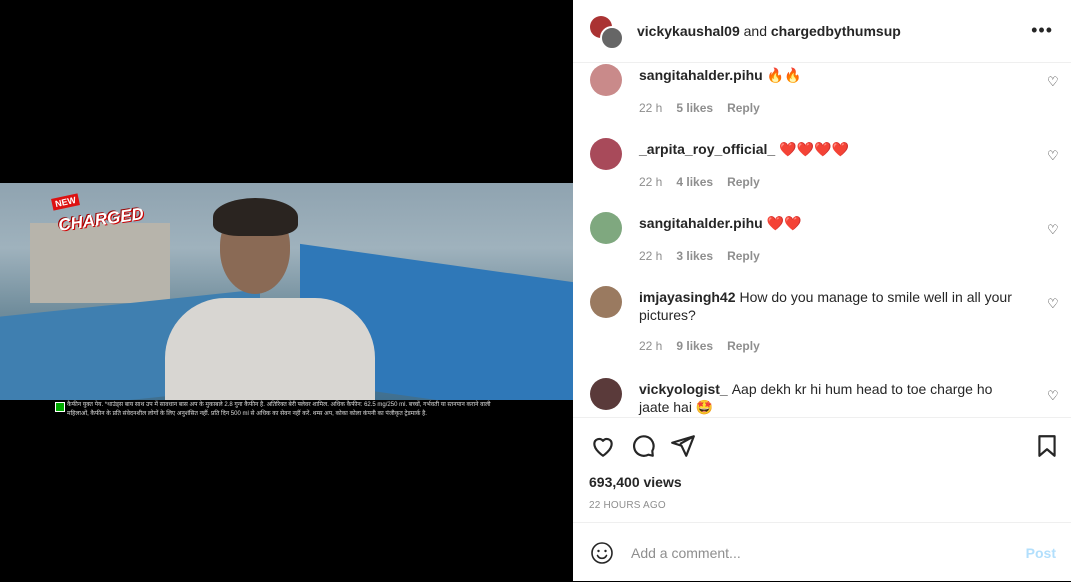 This screenshot has width=1071, height=582. What do you see at coordinates (836, 31) in the screenshot?
I see `author-link-2: chargedbythumsup` at bounding box center [836, 31].